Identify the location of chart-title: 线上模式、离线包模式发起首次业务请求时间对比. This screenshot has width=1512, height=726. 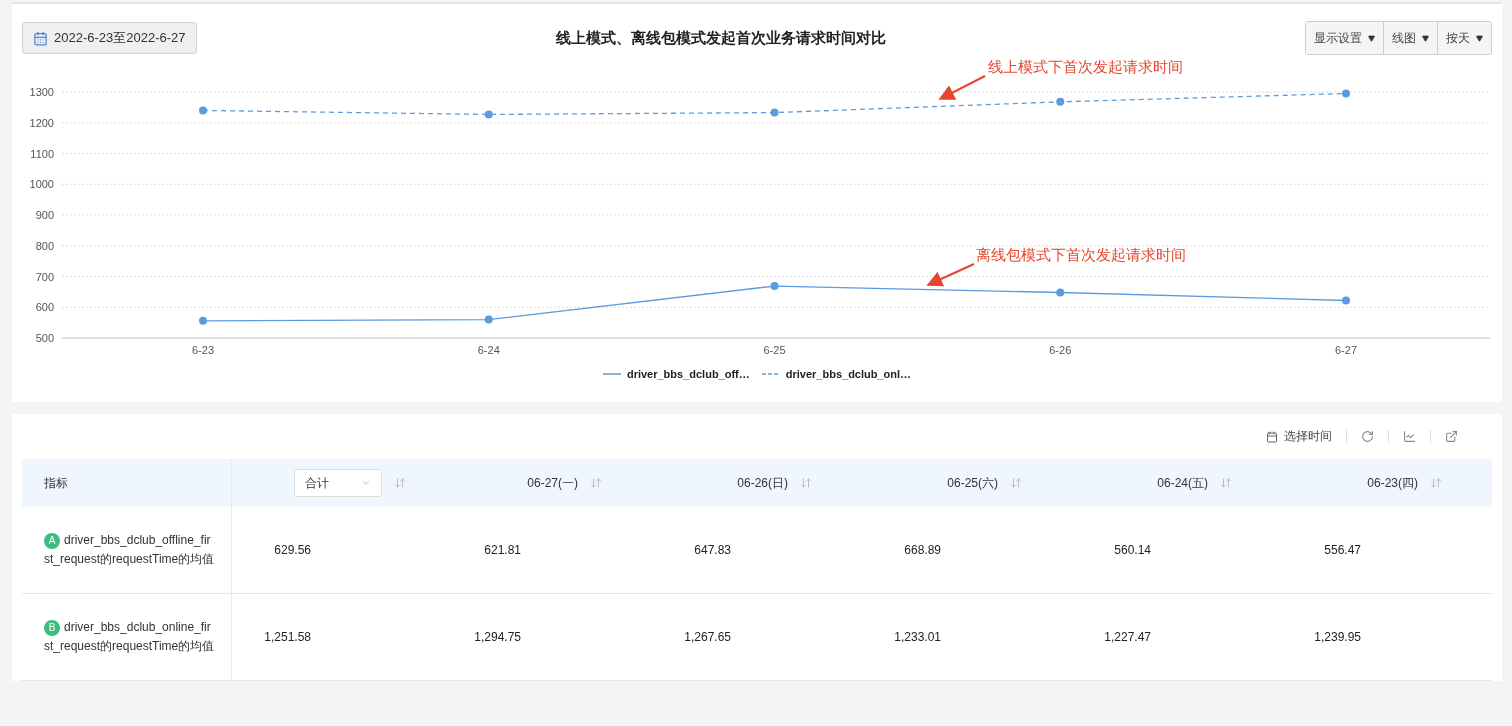
(720, 38).